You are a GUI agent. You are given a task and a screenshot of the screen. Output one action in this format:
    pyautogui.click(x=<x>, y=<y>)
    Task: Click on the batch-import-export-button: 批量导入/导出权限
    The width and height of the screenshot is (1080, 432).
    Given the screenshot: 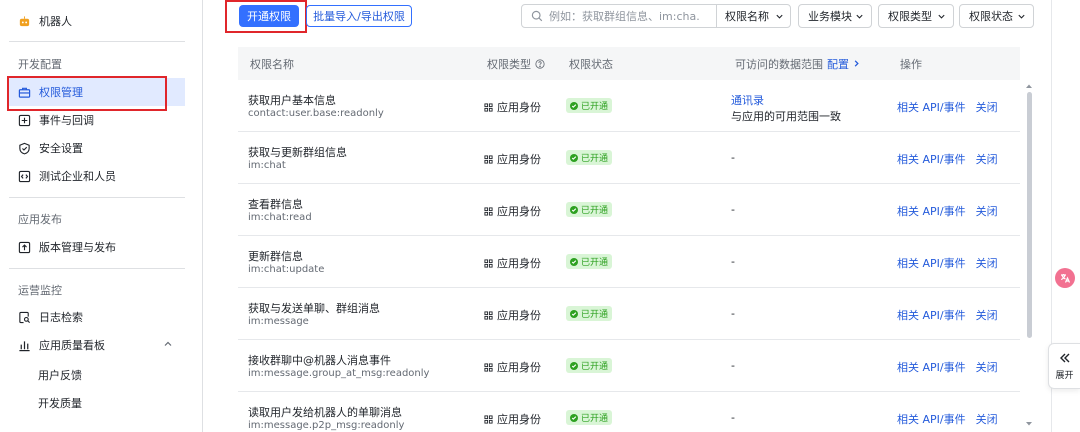 What is the action you would take?
    pyautogui.click(x=359, y=16)
    